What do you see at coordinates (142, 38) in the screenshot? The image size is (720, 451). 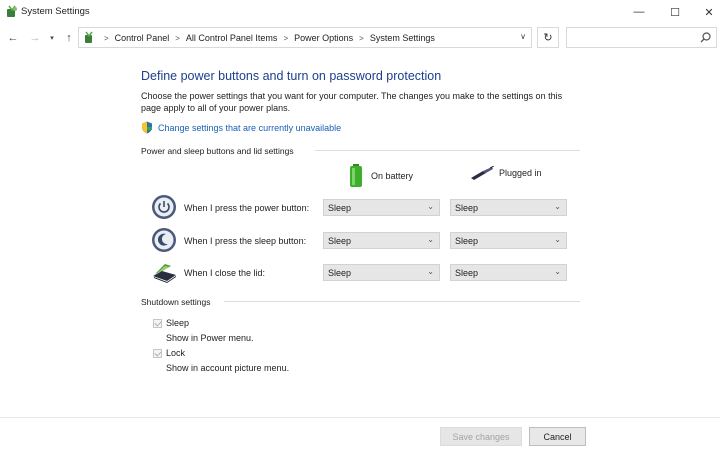 I see `breadcrumb-control-panel: Control Panel` at bounding box center [142, 38].